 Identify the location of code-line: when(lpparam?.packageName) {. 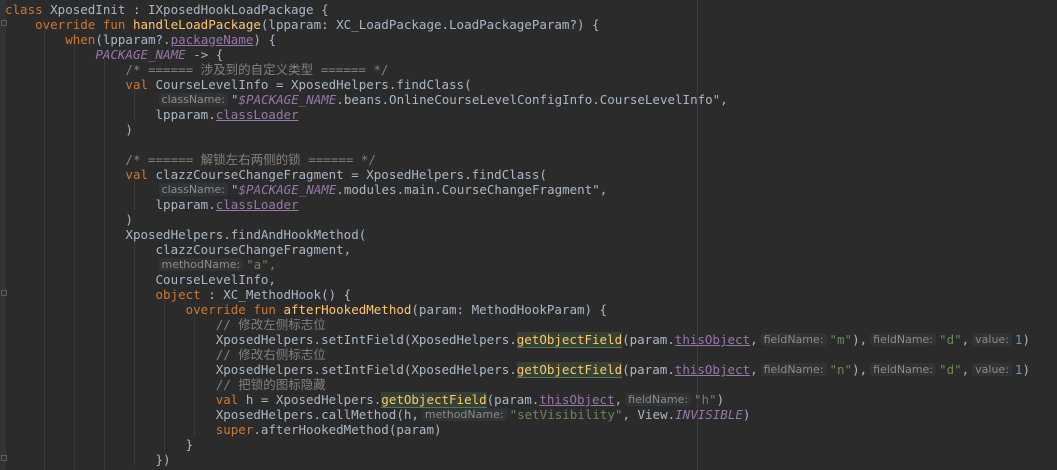
(140, 39).